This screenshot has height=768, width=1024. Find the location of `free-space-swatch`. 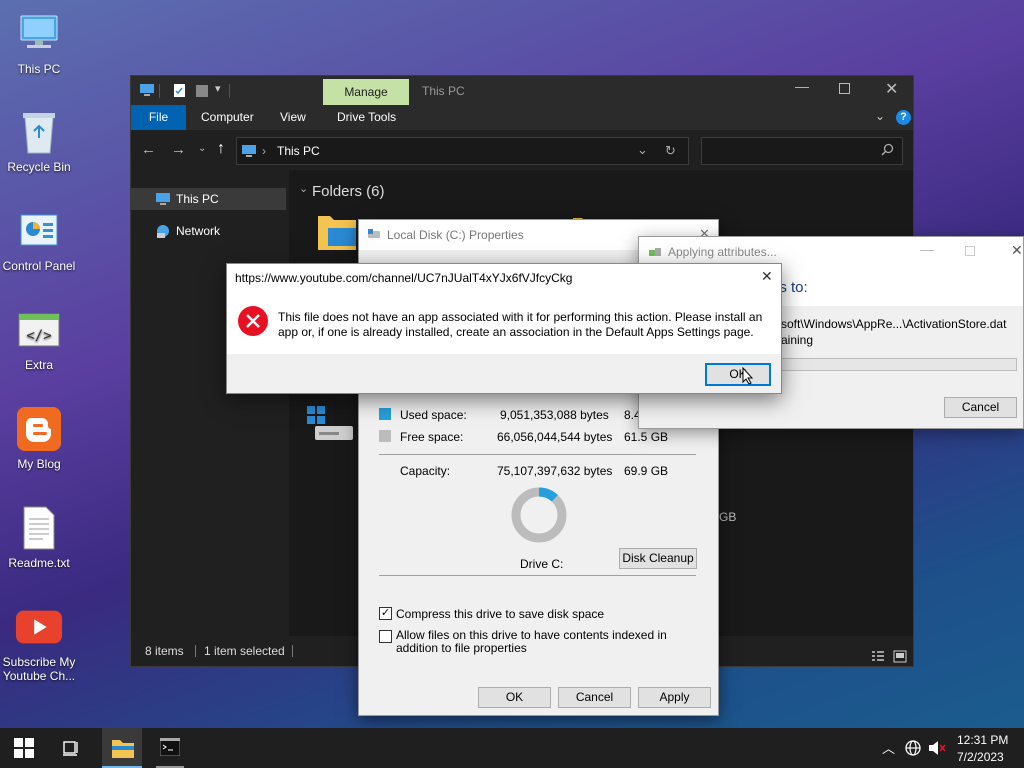

free-space-swatch is located at coordinates (385, 436).